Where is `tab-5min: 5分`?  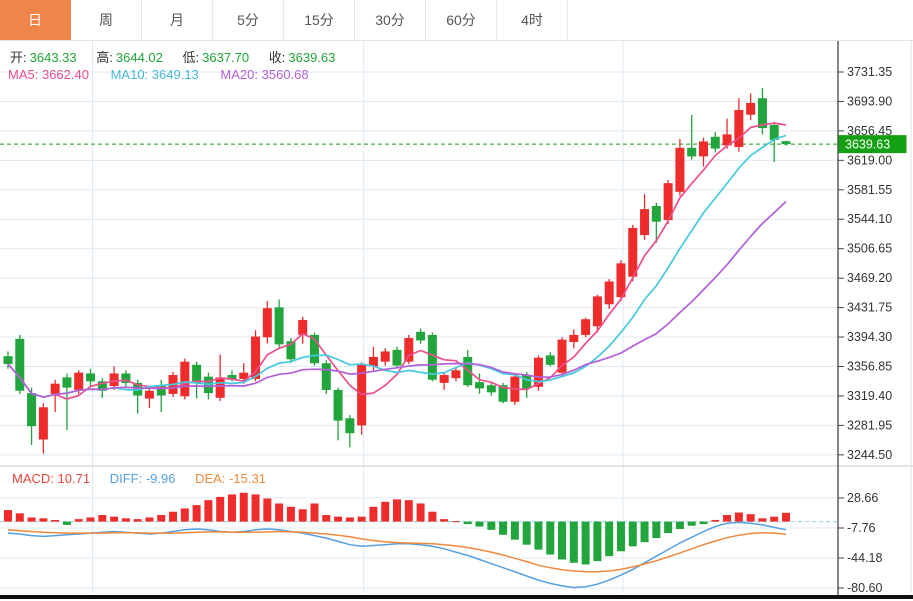 tab-5min: 5分 is located at coordinates (248, 20).